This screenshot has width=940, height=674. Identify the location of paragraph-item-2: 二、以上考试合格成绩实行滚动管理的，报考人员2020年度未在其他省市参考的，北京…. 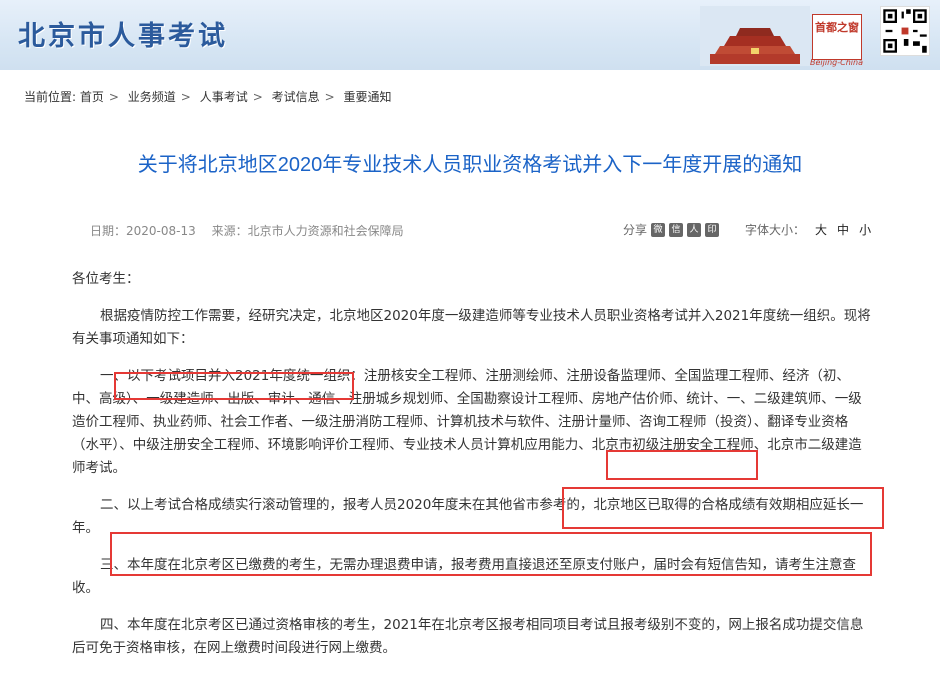
(468, 516).